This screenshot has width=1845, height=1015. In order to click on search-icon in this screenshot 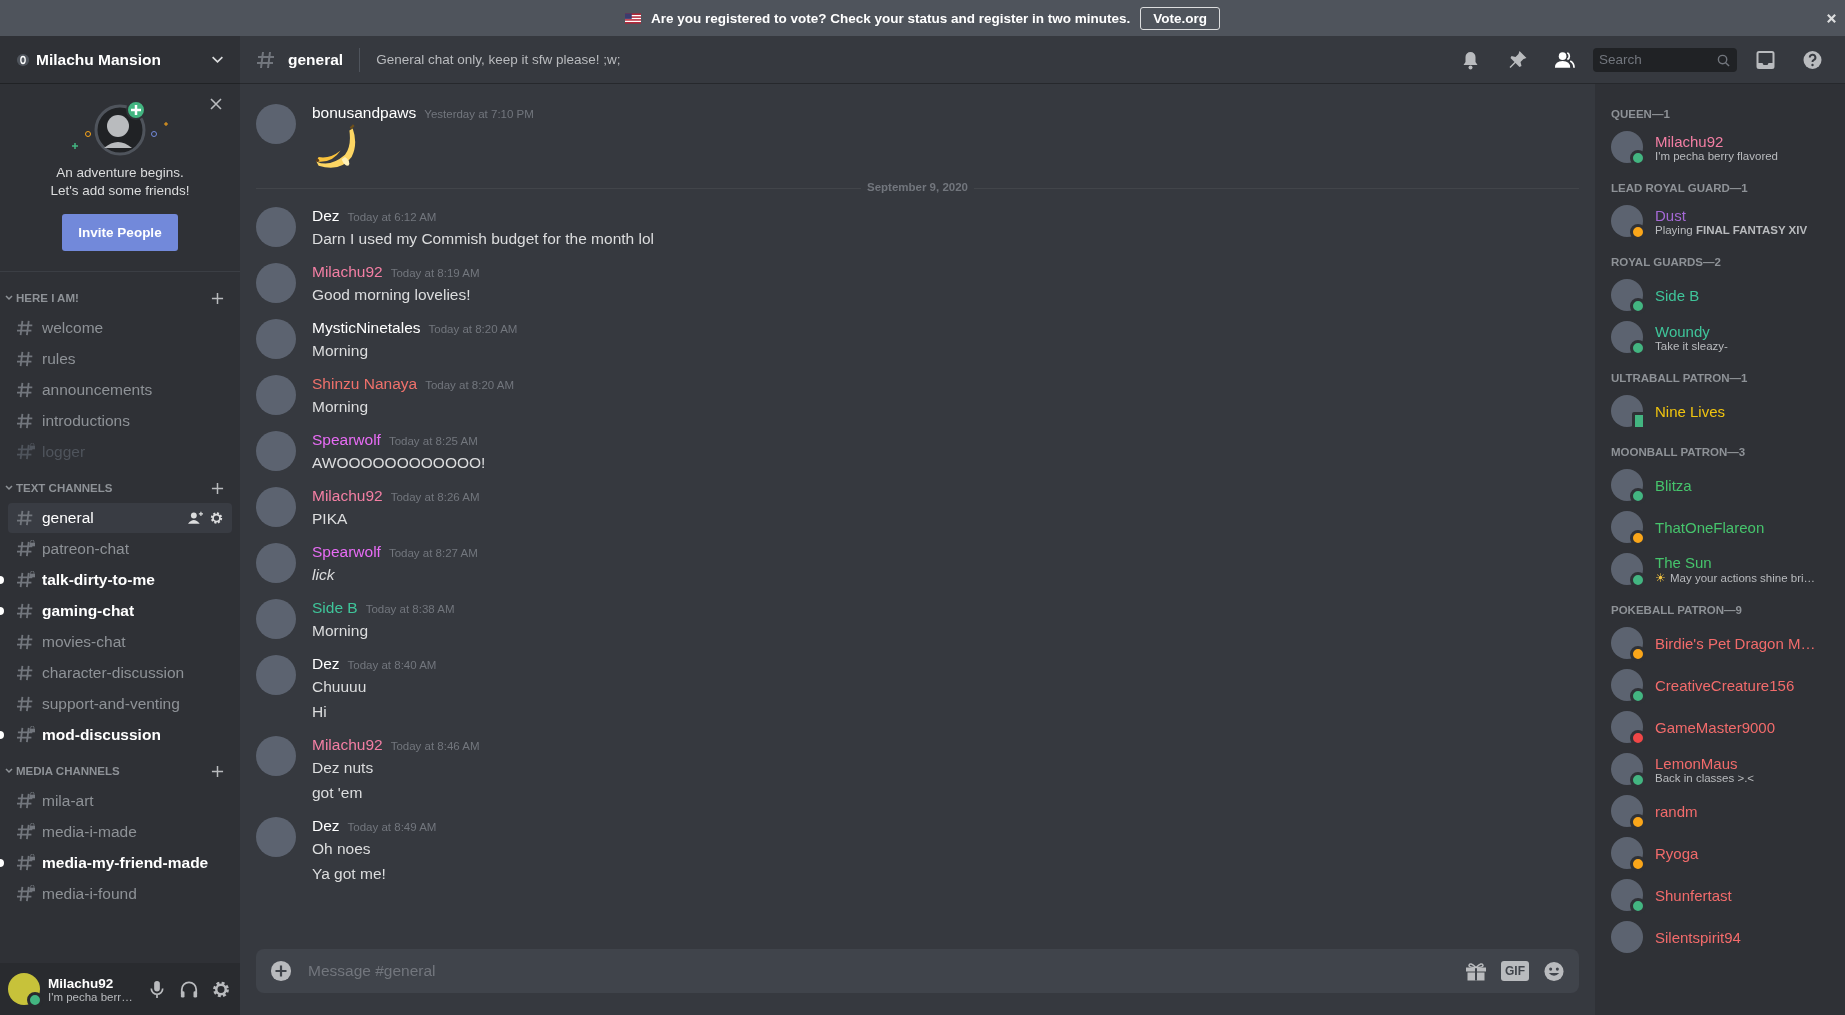, I will do `click(1723, 60)`.